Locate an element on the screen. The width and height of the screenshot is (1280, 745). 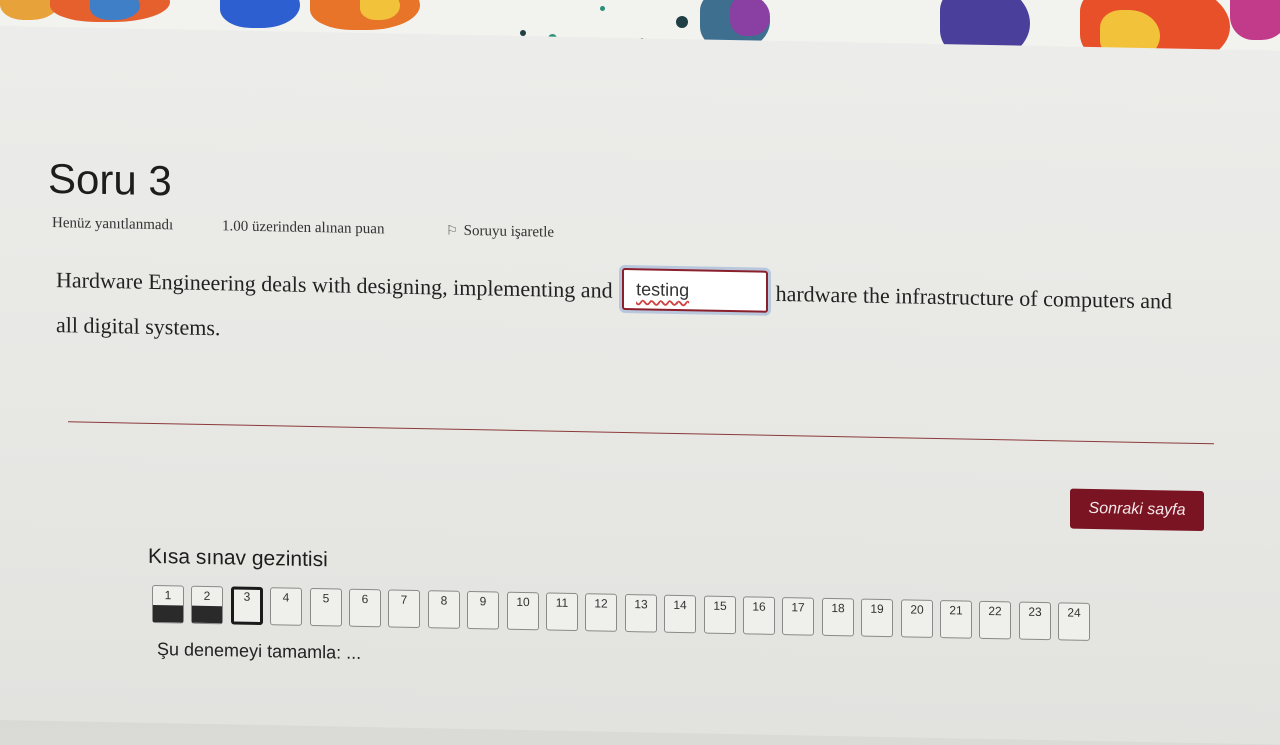
question-status: Henüz yanıtlanmadı is located at coordinates (113, 224).